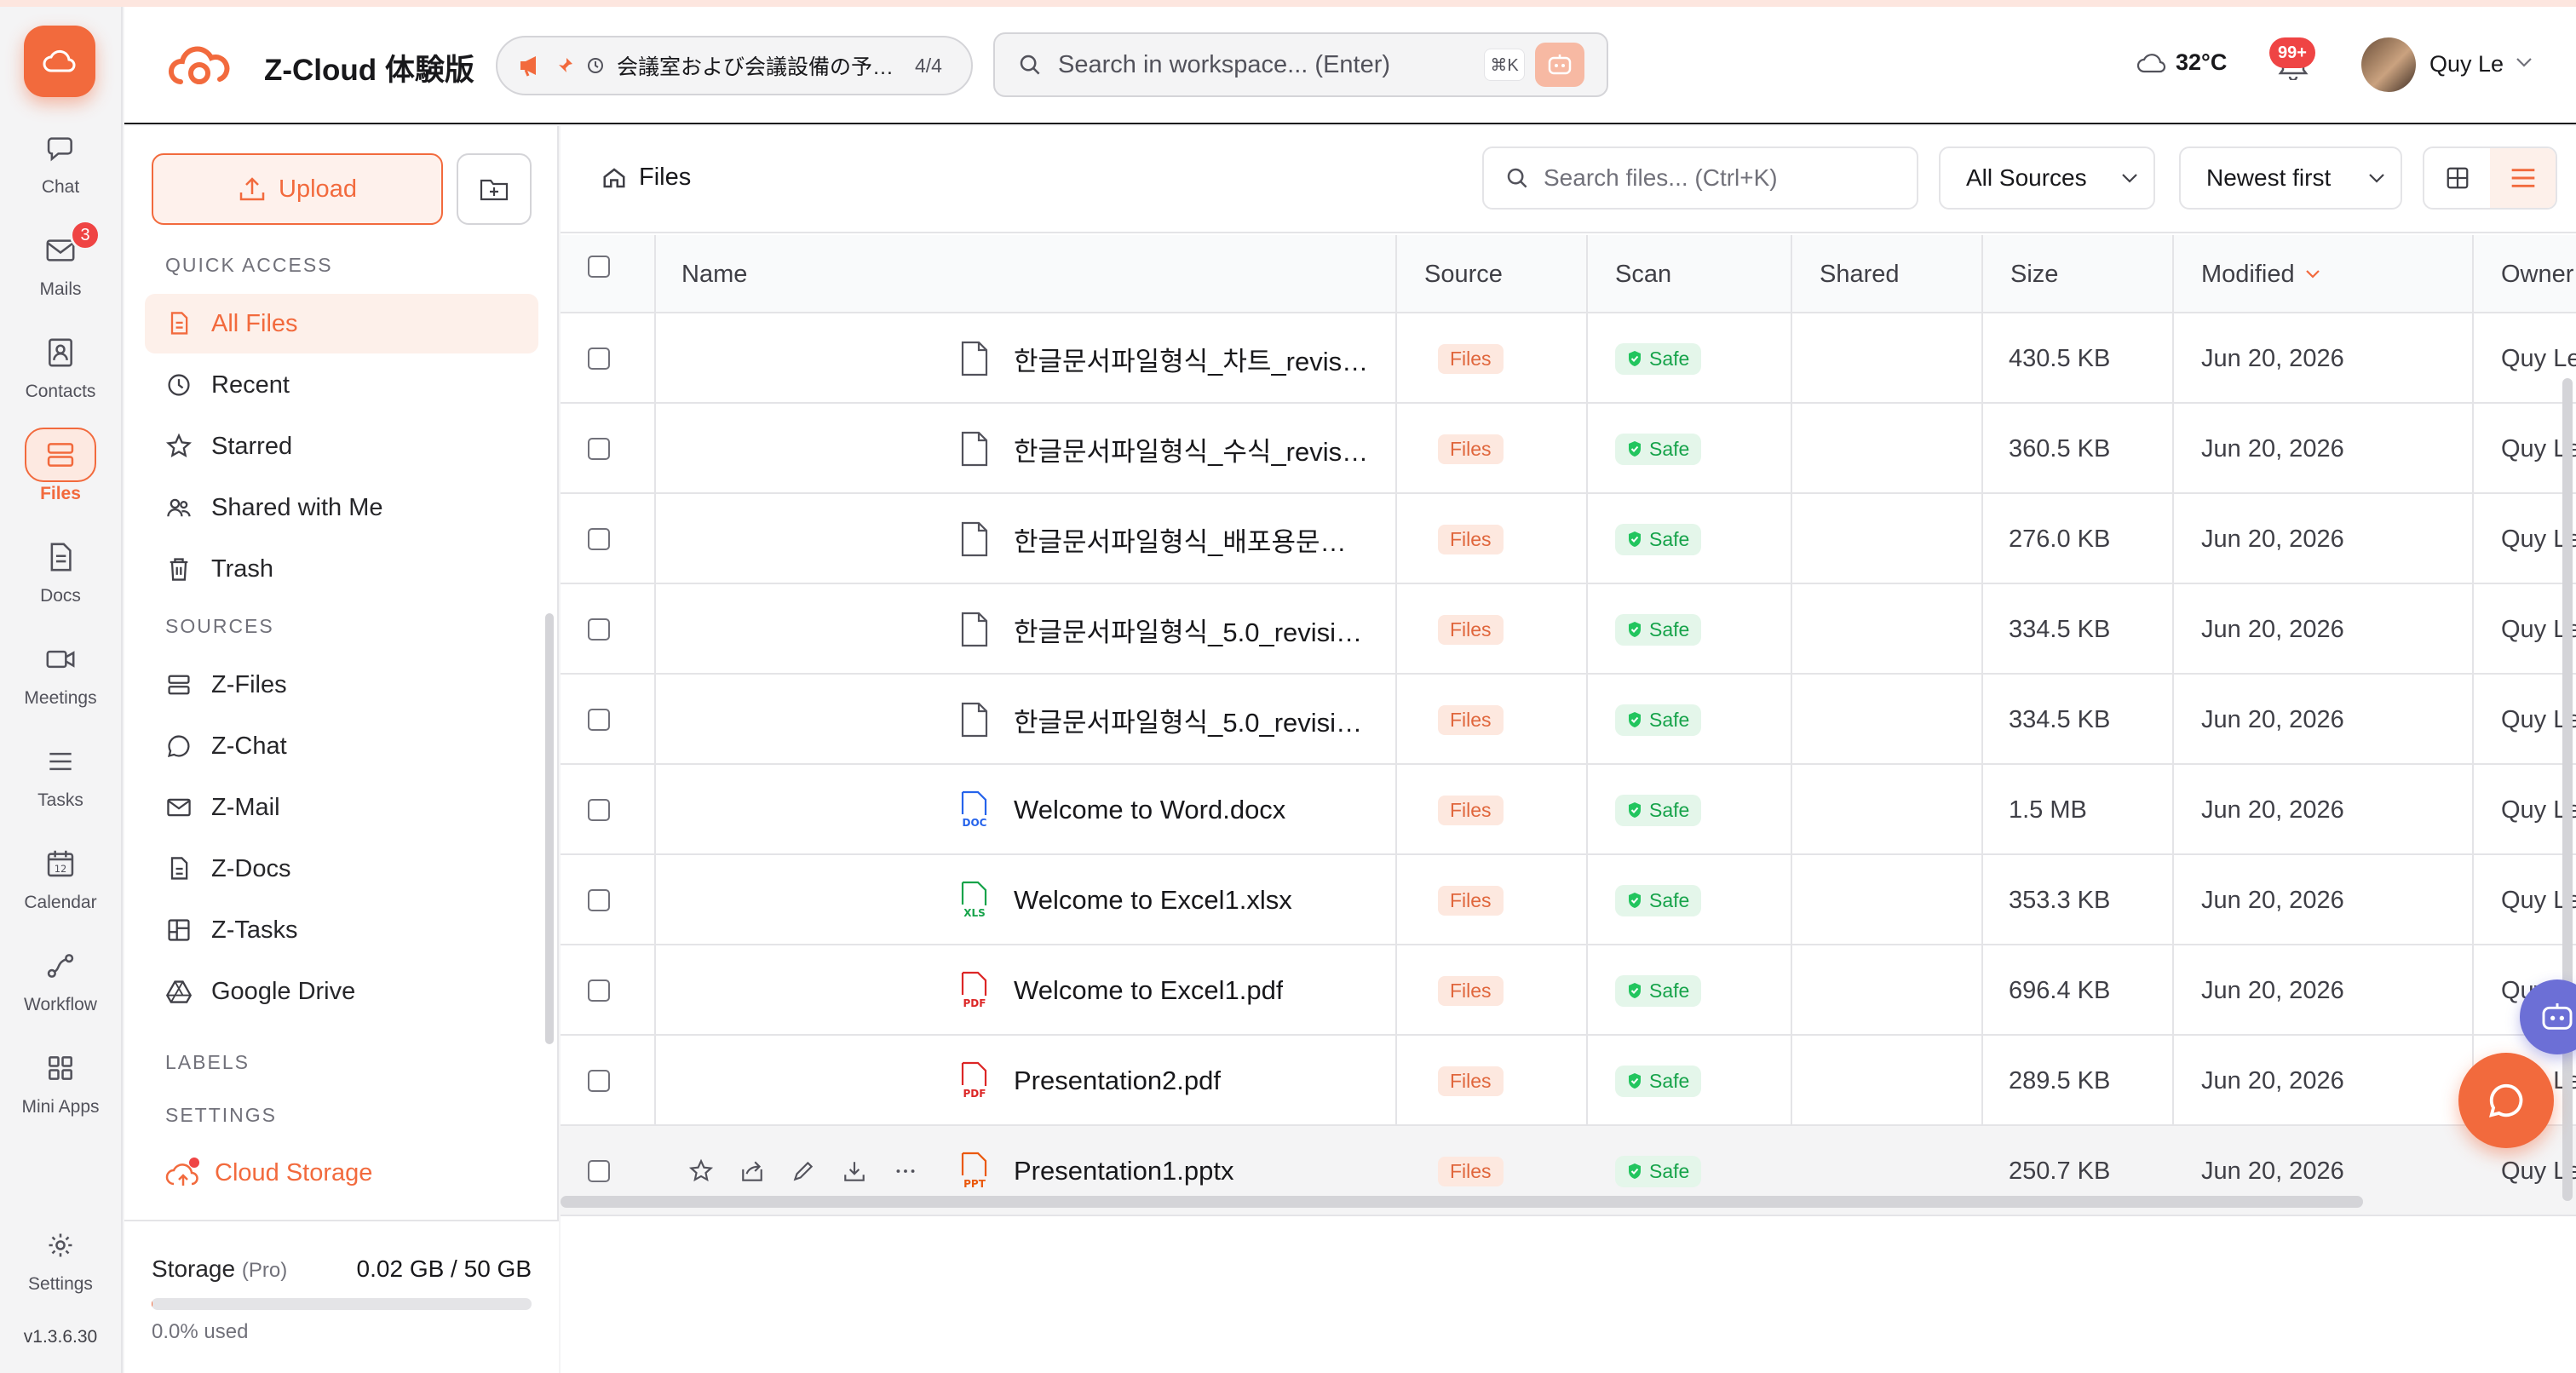 The width and height of the screenshot is (2576, 1373). I want to click on ai-assistant-button, so click(1560, 65).